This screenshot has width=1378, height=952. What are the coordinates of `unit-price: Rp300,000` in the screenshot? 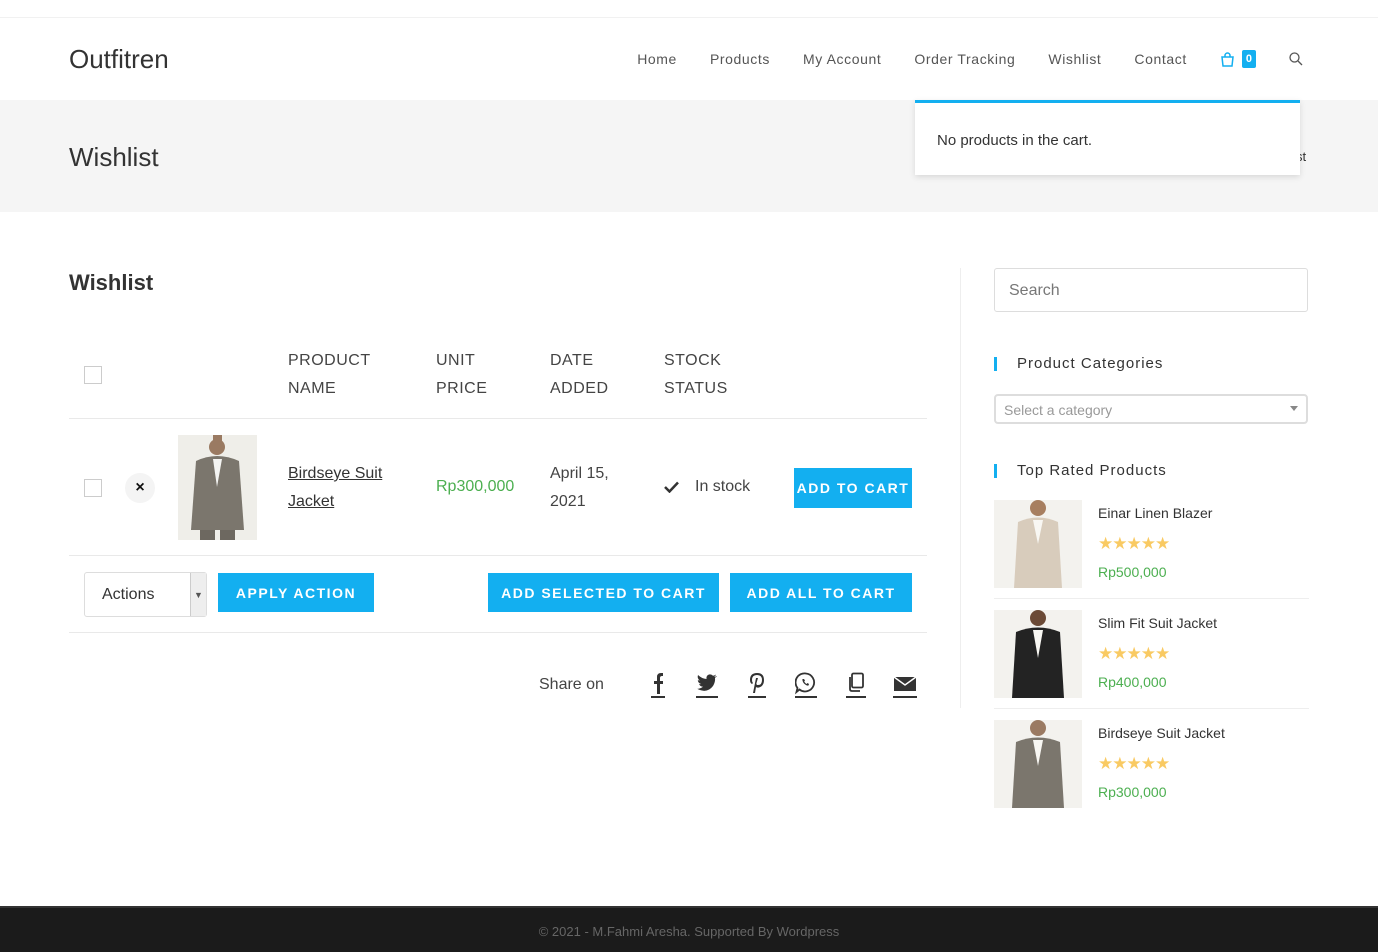 It's located at (475, 486).